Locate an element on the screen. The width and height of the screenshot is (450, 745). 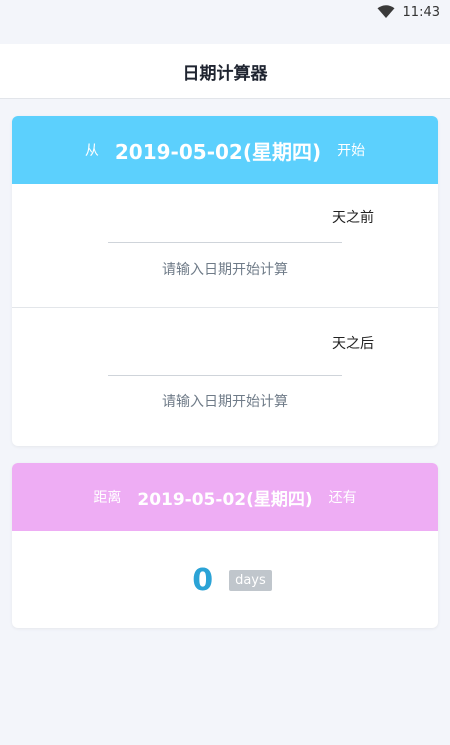
status-bar: 11:43 is located at coordinates (225, 12).